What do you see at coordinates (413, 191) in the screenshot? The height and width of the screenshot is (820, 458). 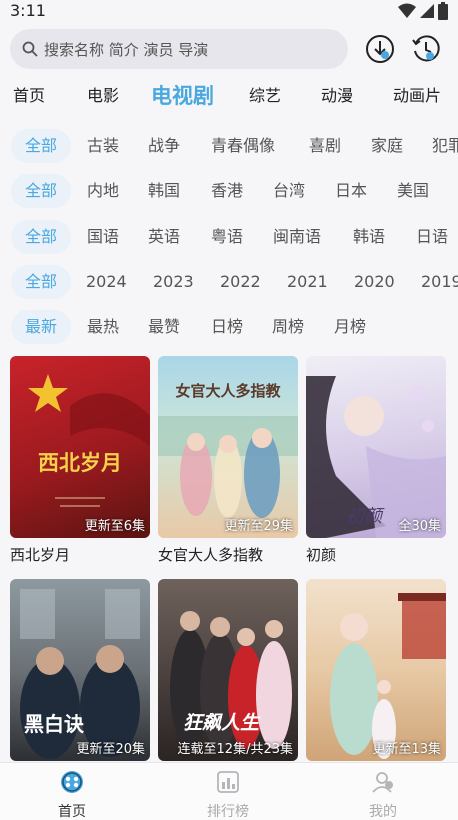 I see `filter-chip: 美国` at bounding box center [413, 191].